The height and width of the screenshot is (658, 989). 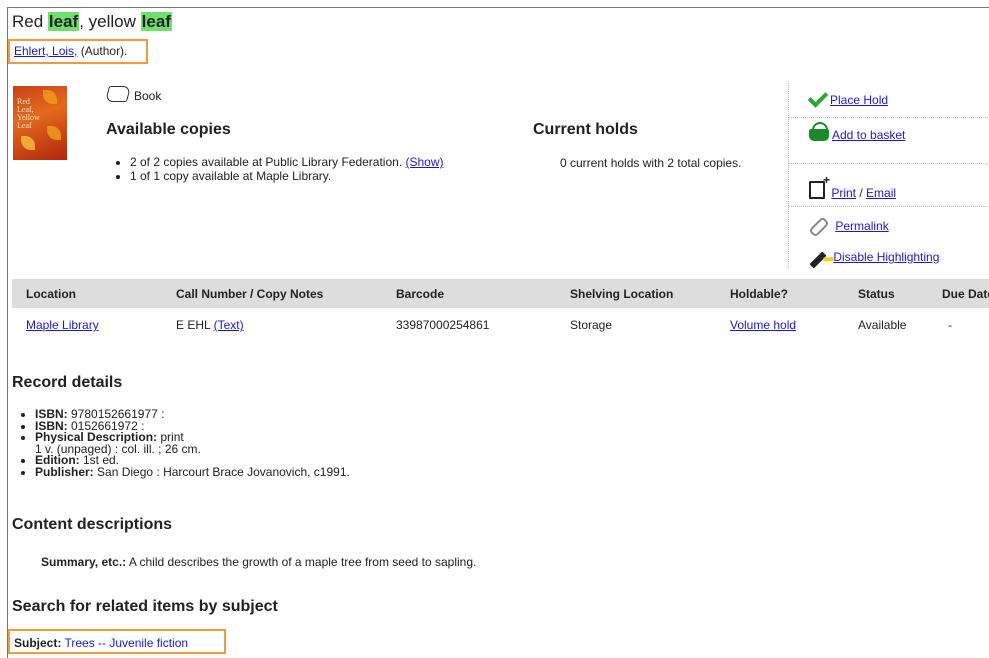 I want to click on cover-title: Red Leaf, Yellow Leaf, so click(x=28, y=113).